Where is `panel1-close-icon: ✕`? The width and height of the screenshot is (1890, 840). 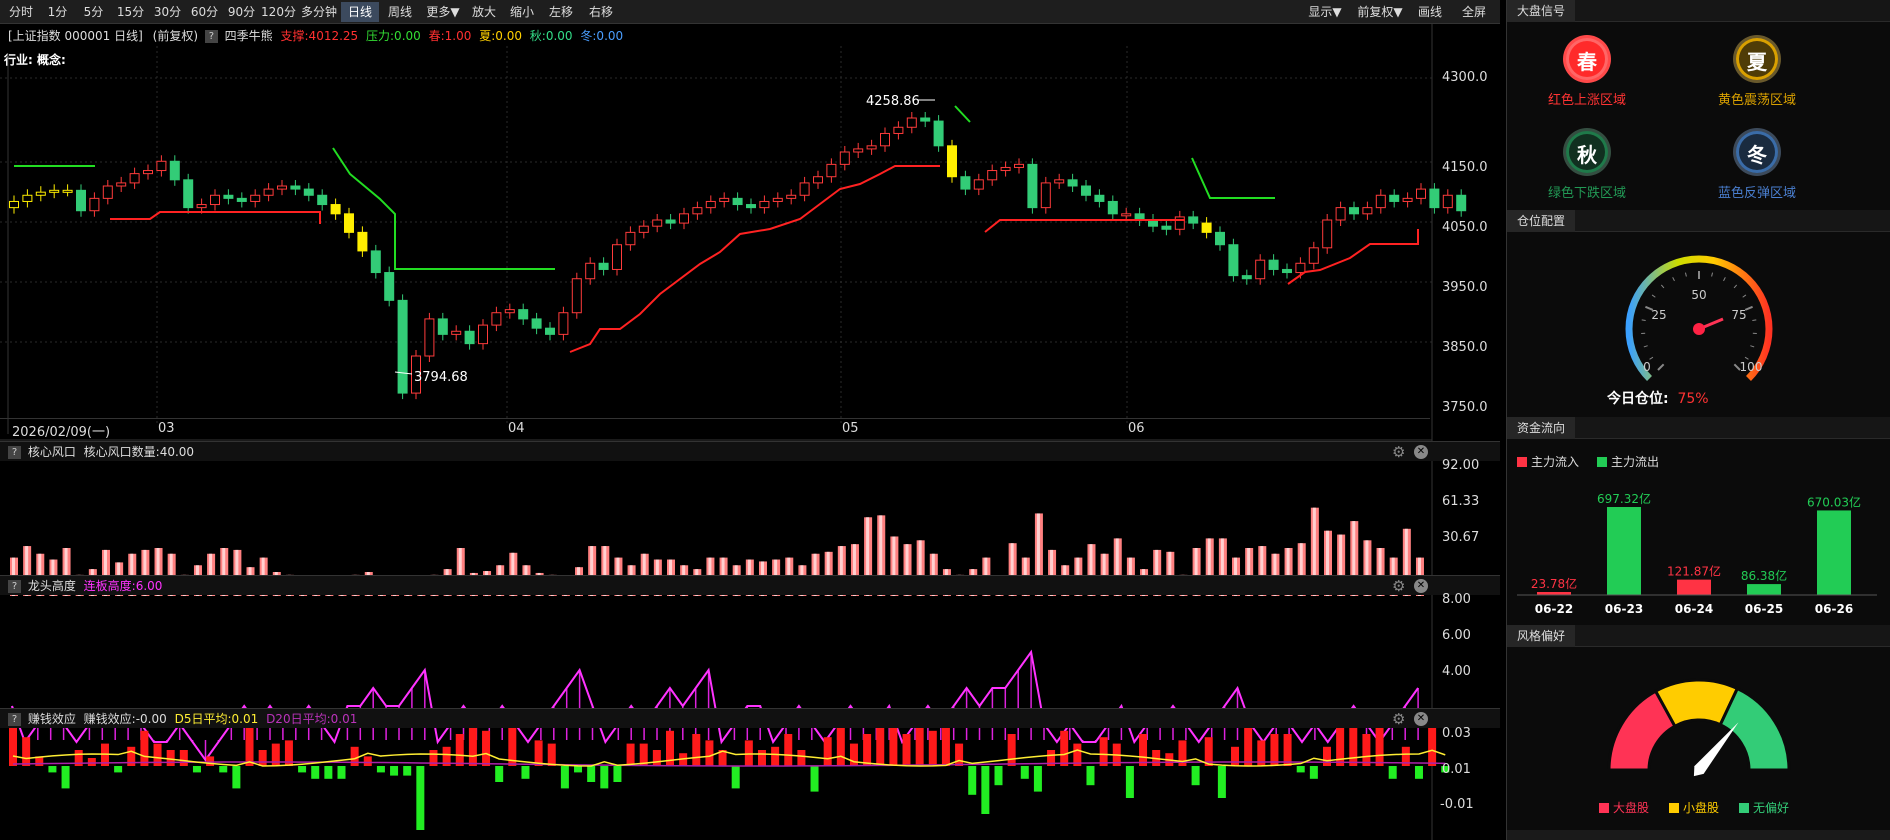
panel1-close-icon: ✕ is located at coordinates (1421, 452).